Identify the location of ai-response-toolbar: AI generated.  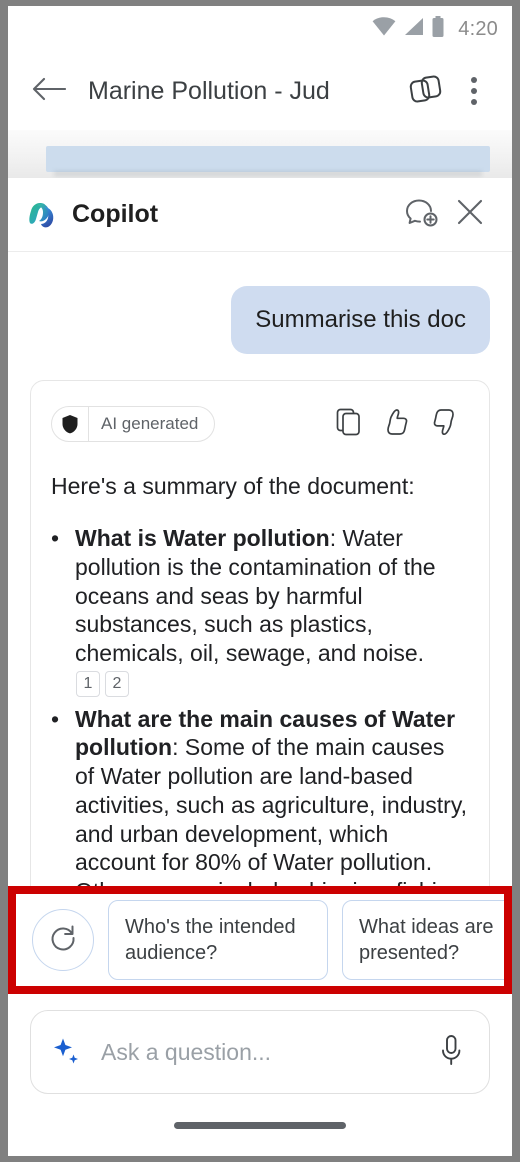
(260, 424).